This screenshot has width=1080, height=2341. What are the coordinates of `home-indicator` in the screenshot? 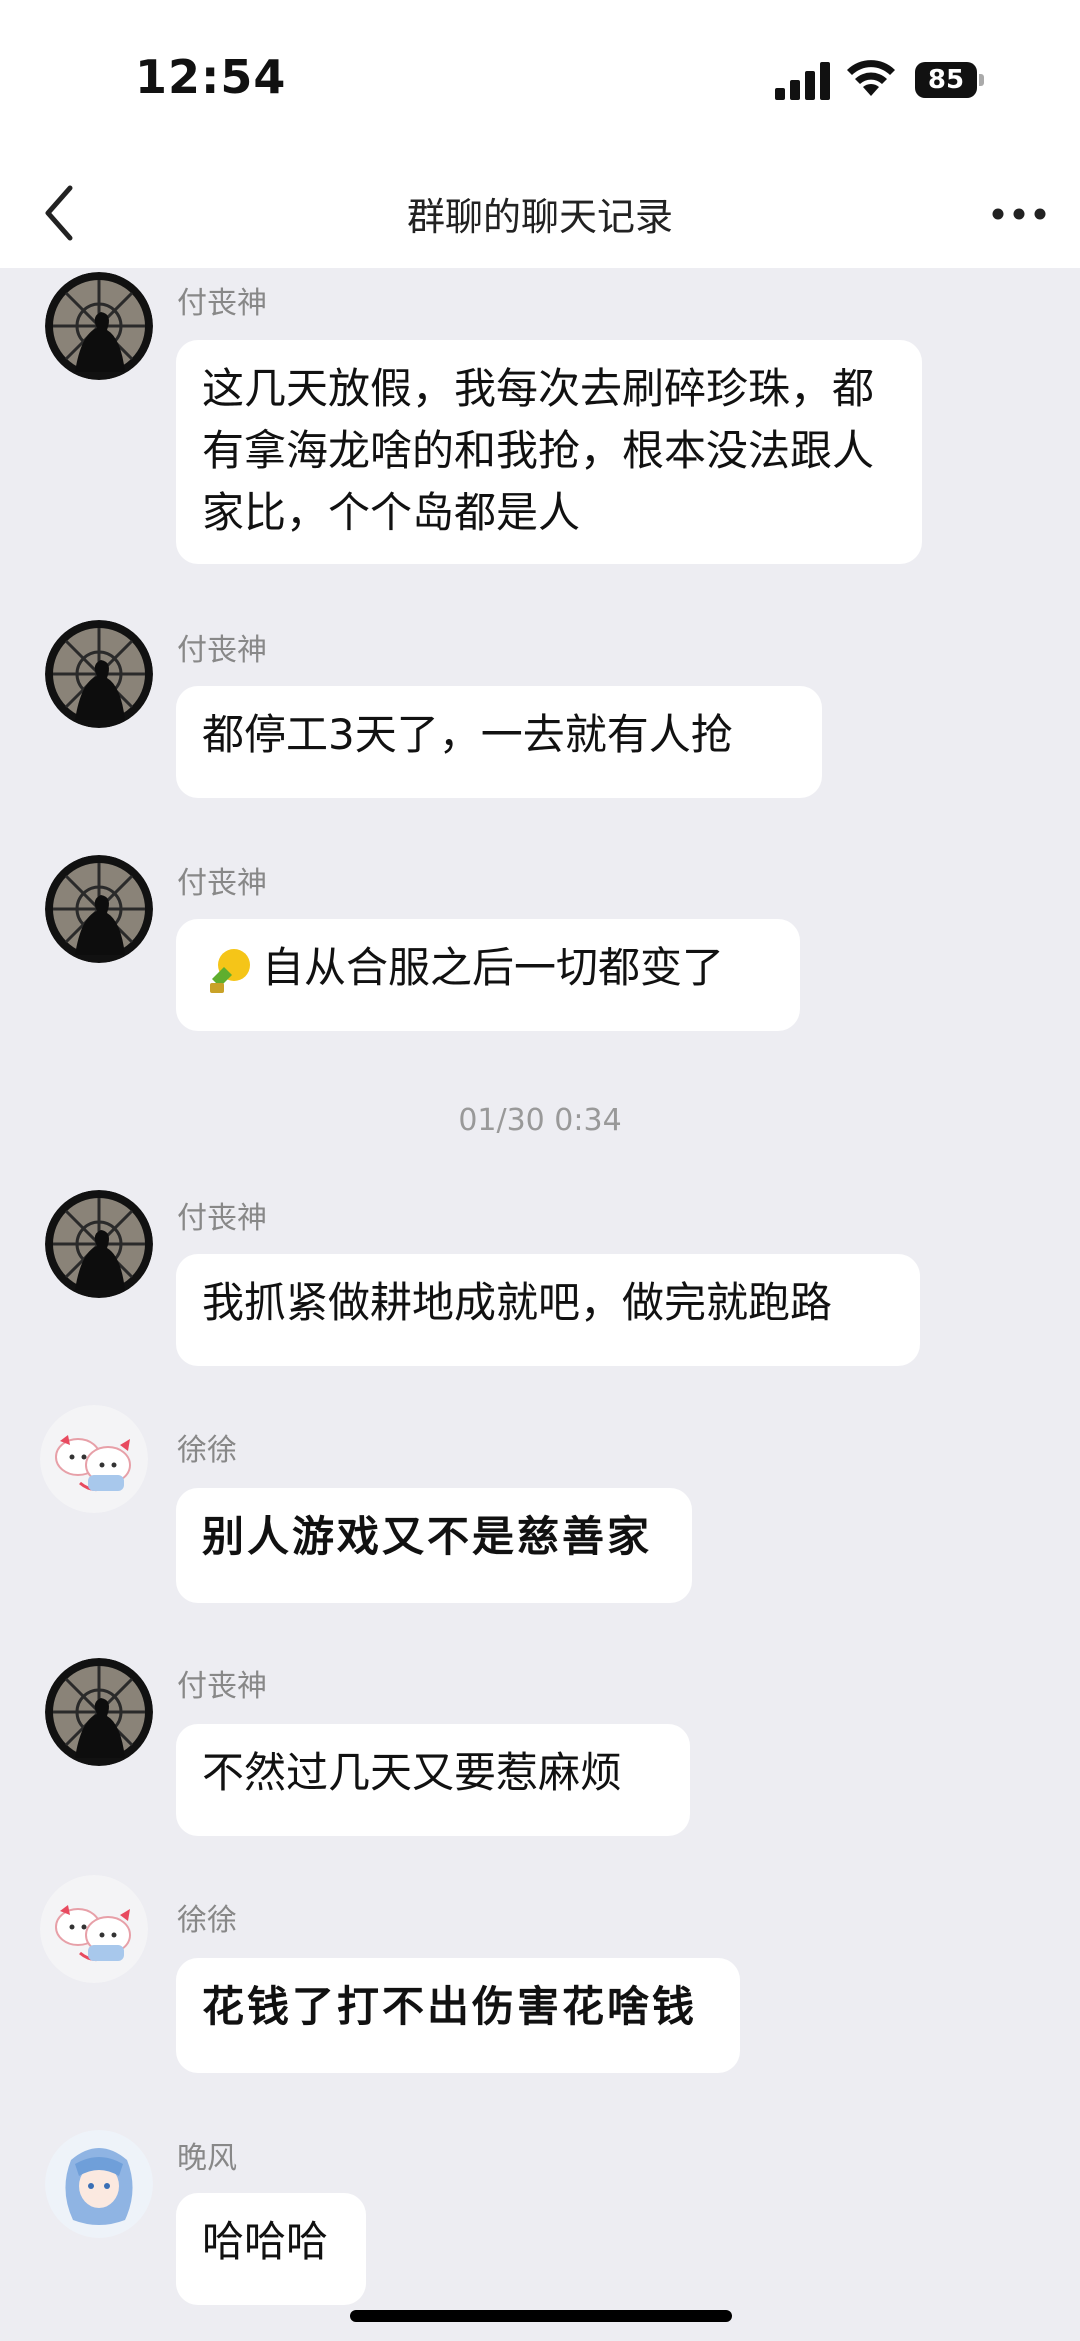 It's located at (541, 2316).